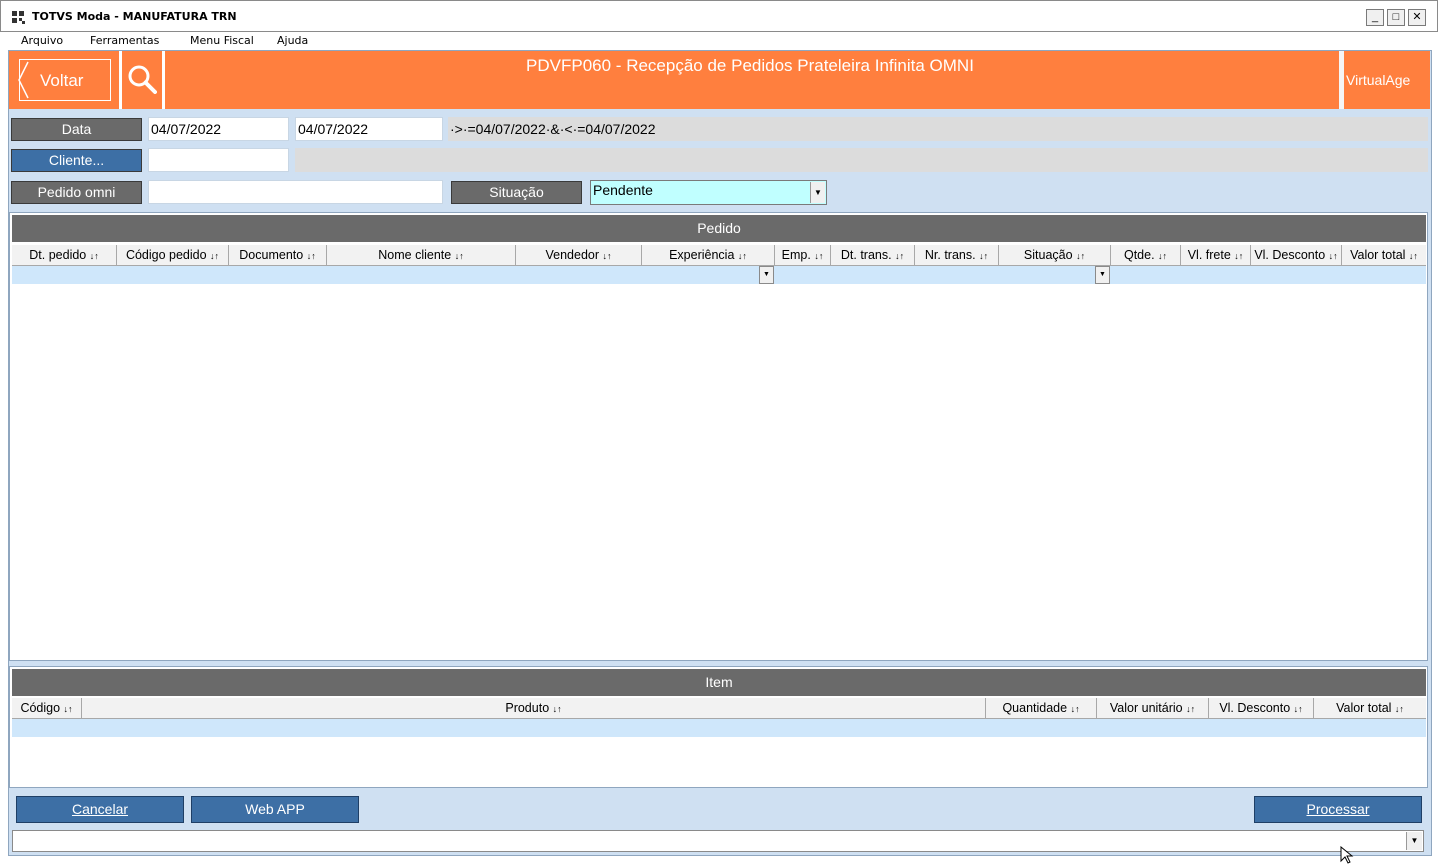 The image size is (1438, 864). What do you see at coordinates (218, 160) in the screenshot?
I see `cliente-input` at bounding box center [218, 160].